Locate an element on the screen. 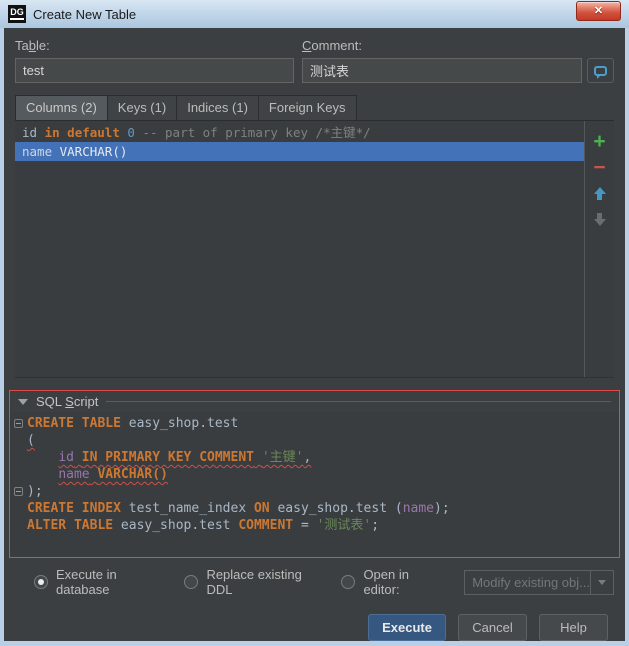 The image size is (629, 646). datagrip-logo-icon: DG is located at coordinates (17, 14).